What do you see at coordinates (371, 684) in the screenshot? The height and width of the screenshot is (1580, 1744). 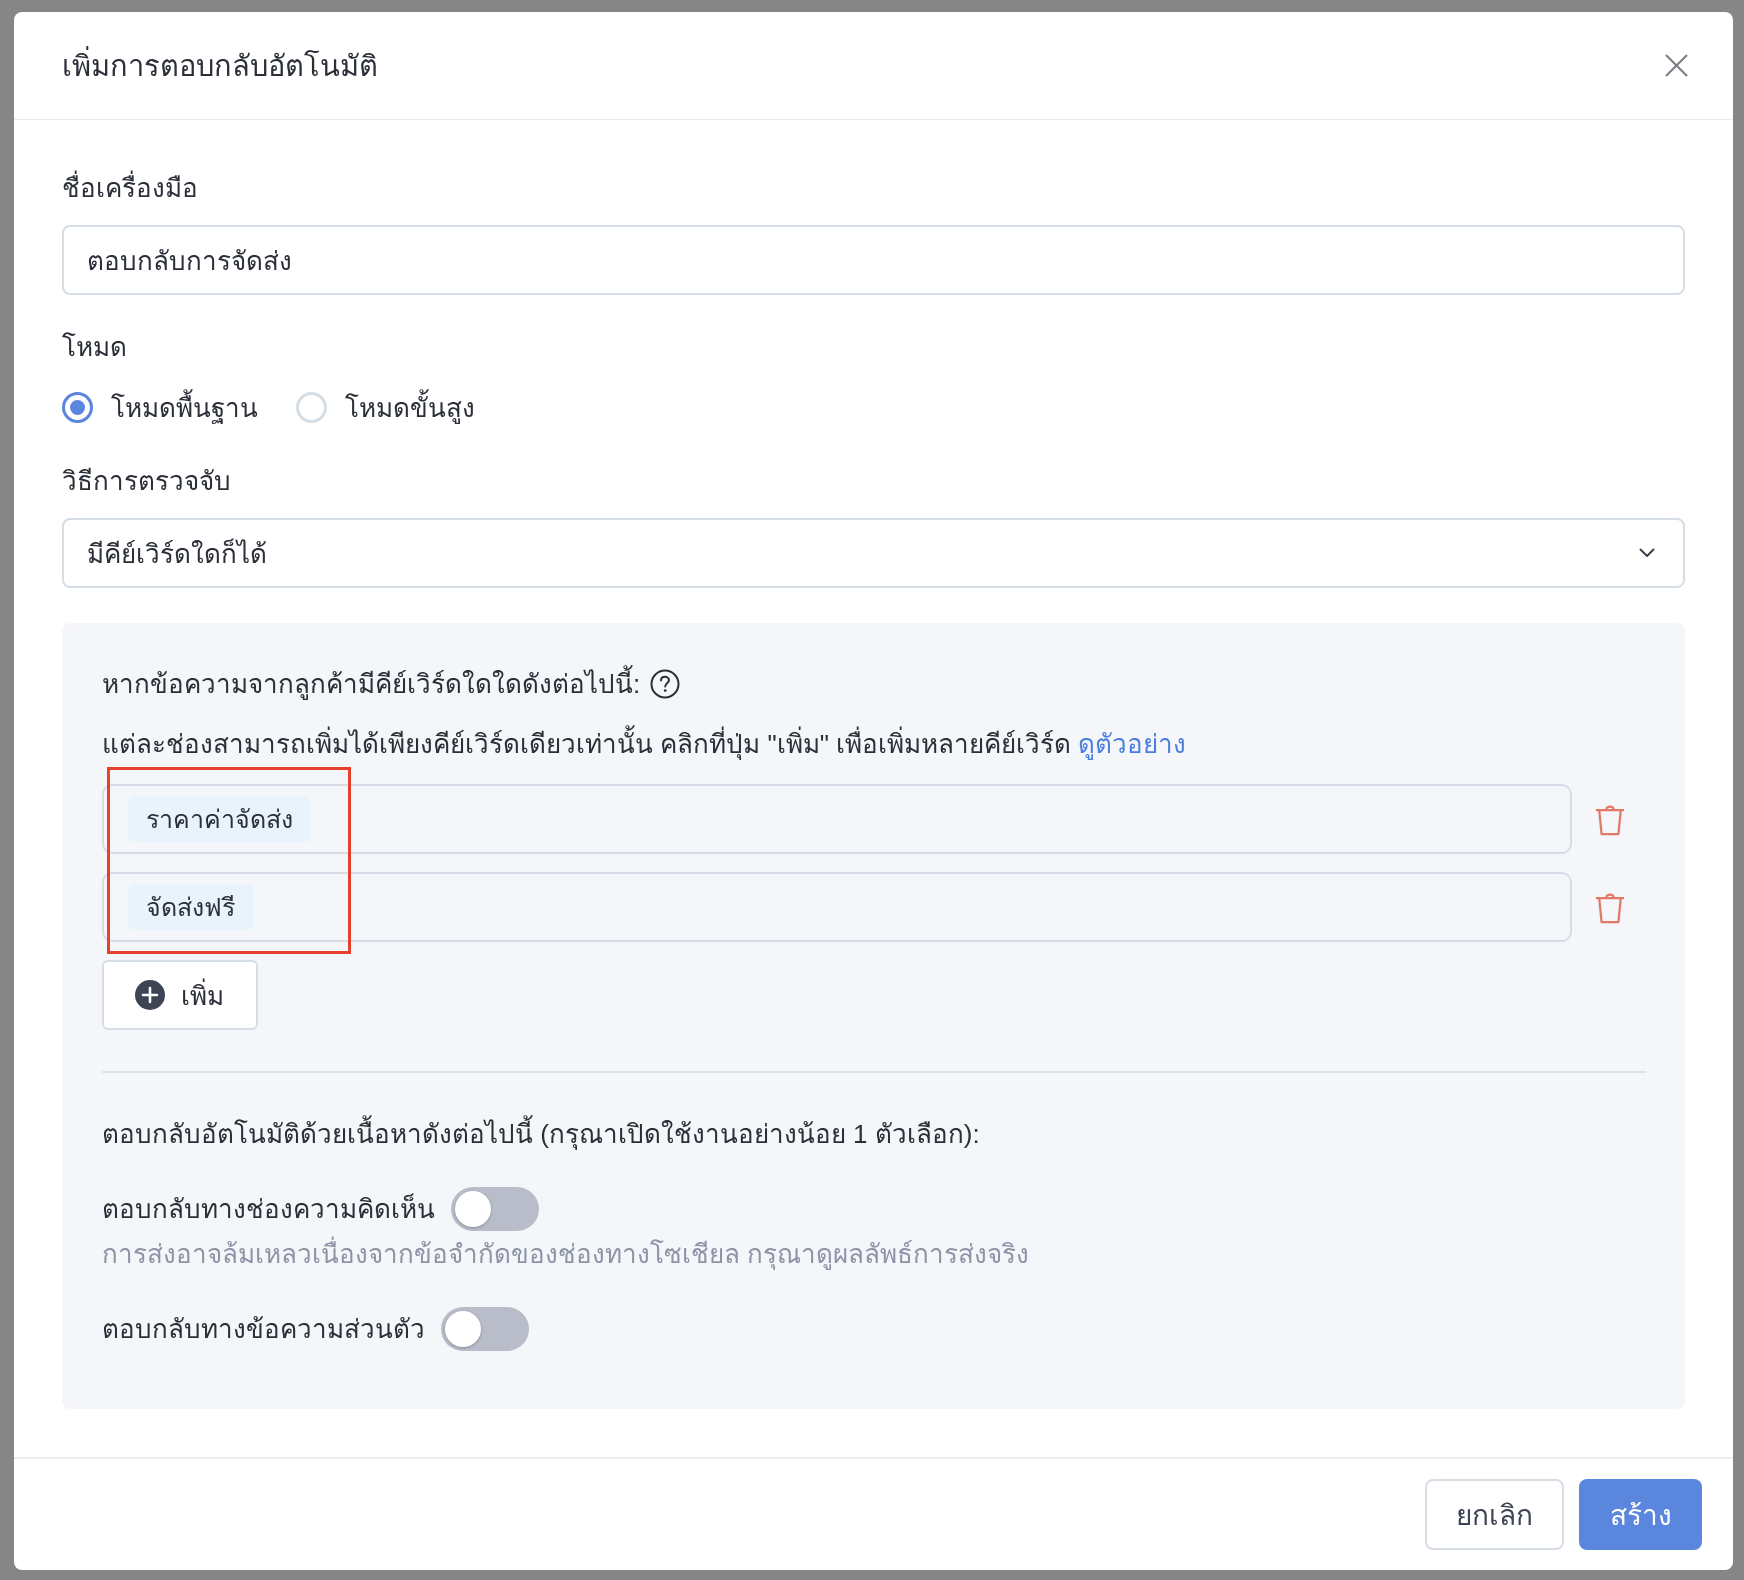 I see `section-heading: หากข้อความจากลูกค้ามีคีย์เวิร์ดใดใดดังต่อไปนี้:` at bounding box center [371, 684].